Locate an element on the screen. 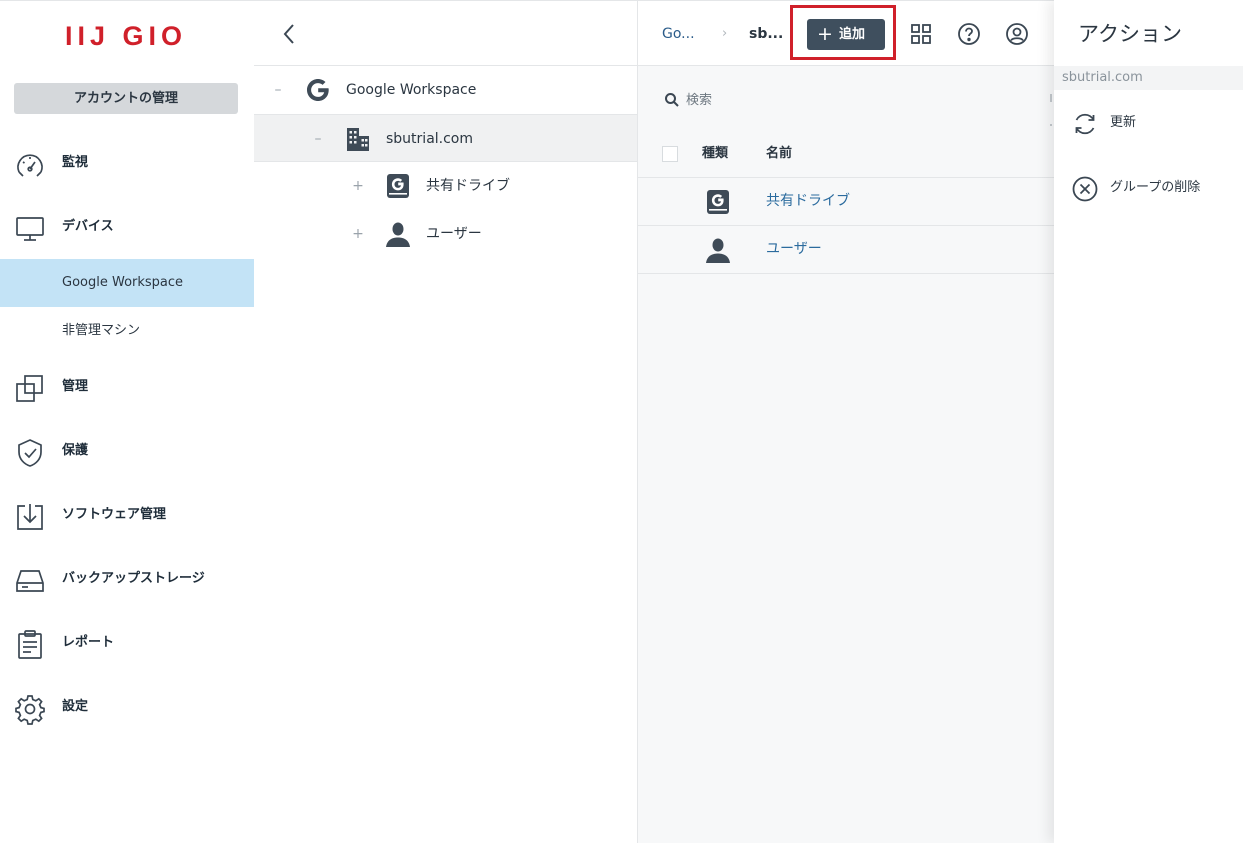 This screenshot has height=843, width=1243. svg-text: IIJ GIO is located at coordinates (126, 36).